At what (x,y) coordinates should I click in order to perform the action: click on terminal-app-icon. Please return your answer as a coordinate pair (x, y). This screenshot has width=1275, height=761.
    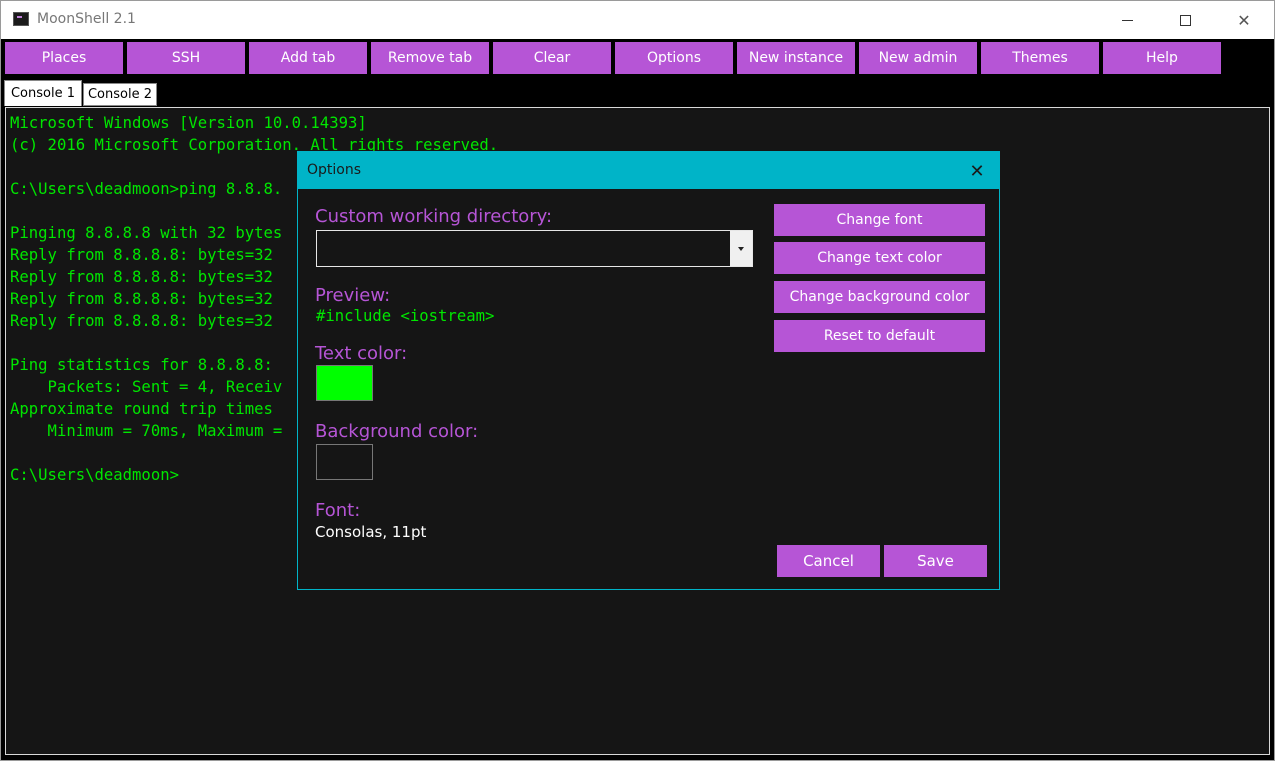
    Looking at the image, I should click on (21, 19).